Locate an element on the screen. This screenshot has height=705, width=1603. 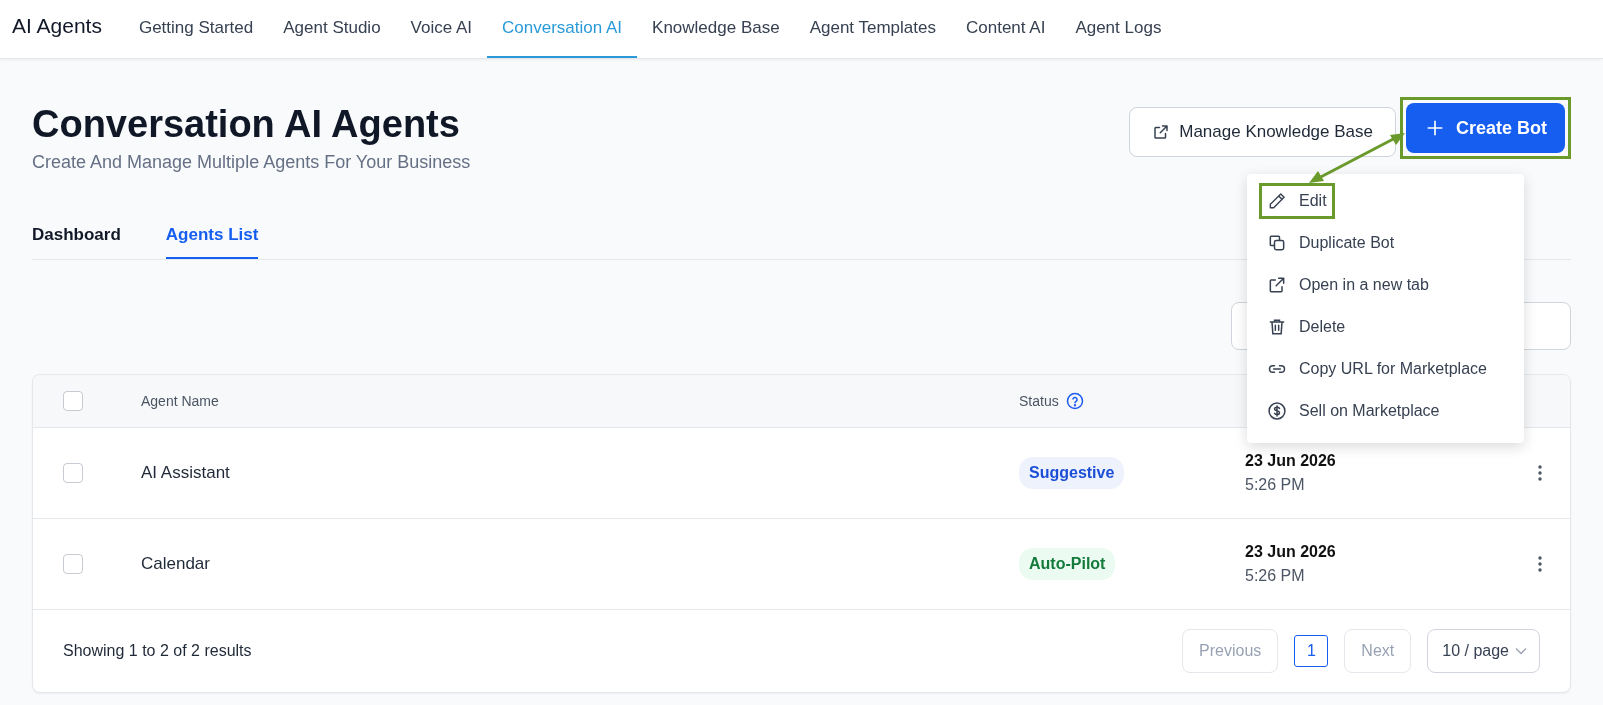
app-title: AI Agents is located at coordinates (57, 26).